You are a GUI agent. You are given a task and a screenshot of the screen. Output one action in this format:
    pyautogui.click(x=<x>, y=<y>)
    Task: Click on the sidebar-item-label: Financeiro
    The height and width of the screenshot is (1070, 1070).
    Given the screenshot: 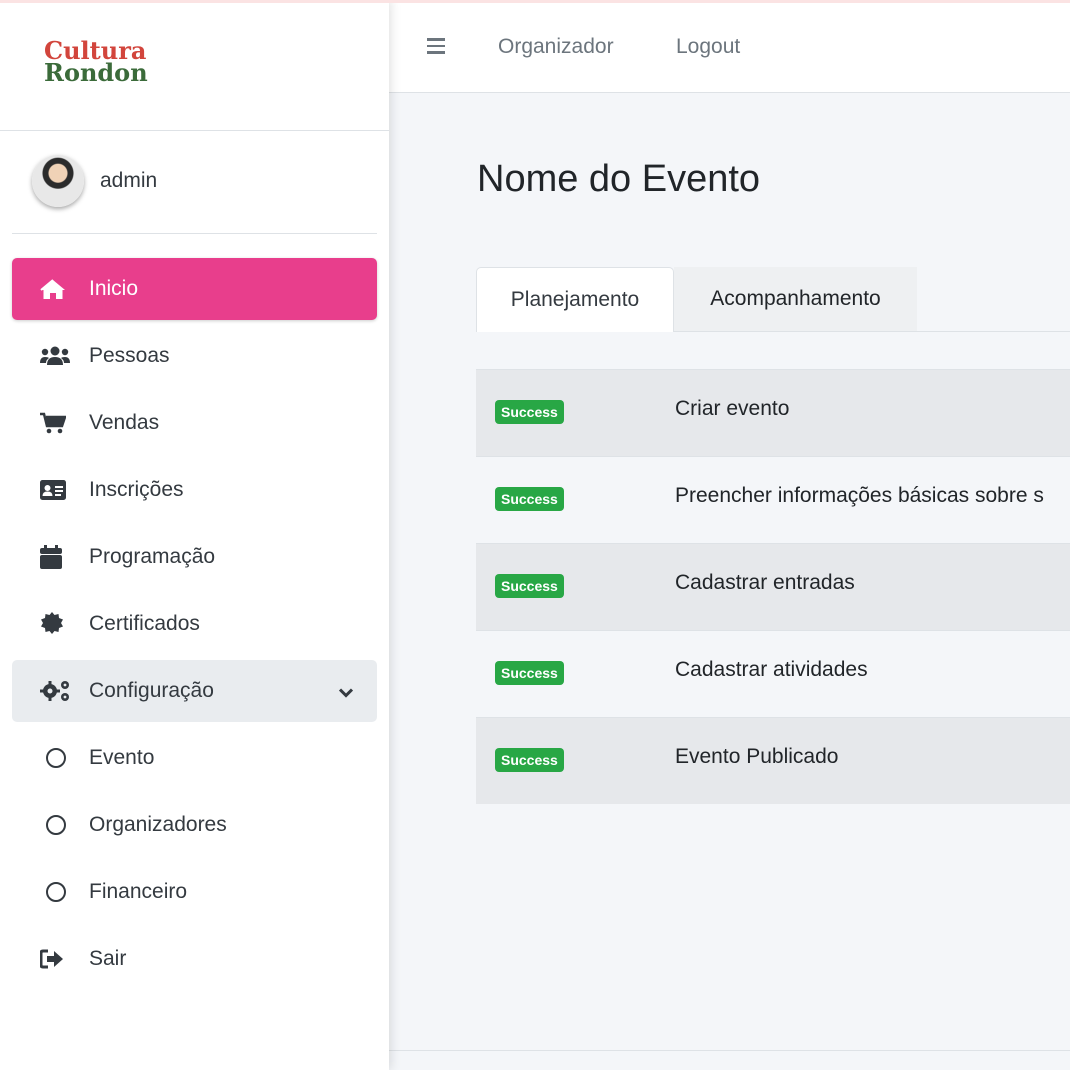 What is the action you would take?
    pyautogui.click(x=138, y=891)
    